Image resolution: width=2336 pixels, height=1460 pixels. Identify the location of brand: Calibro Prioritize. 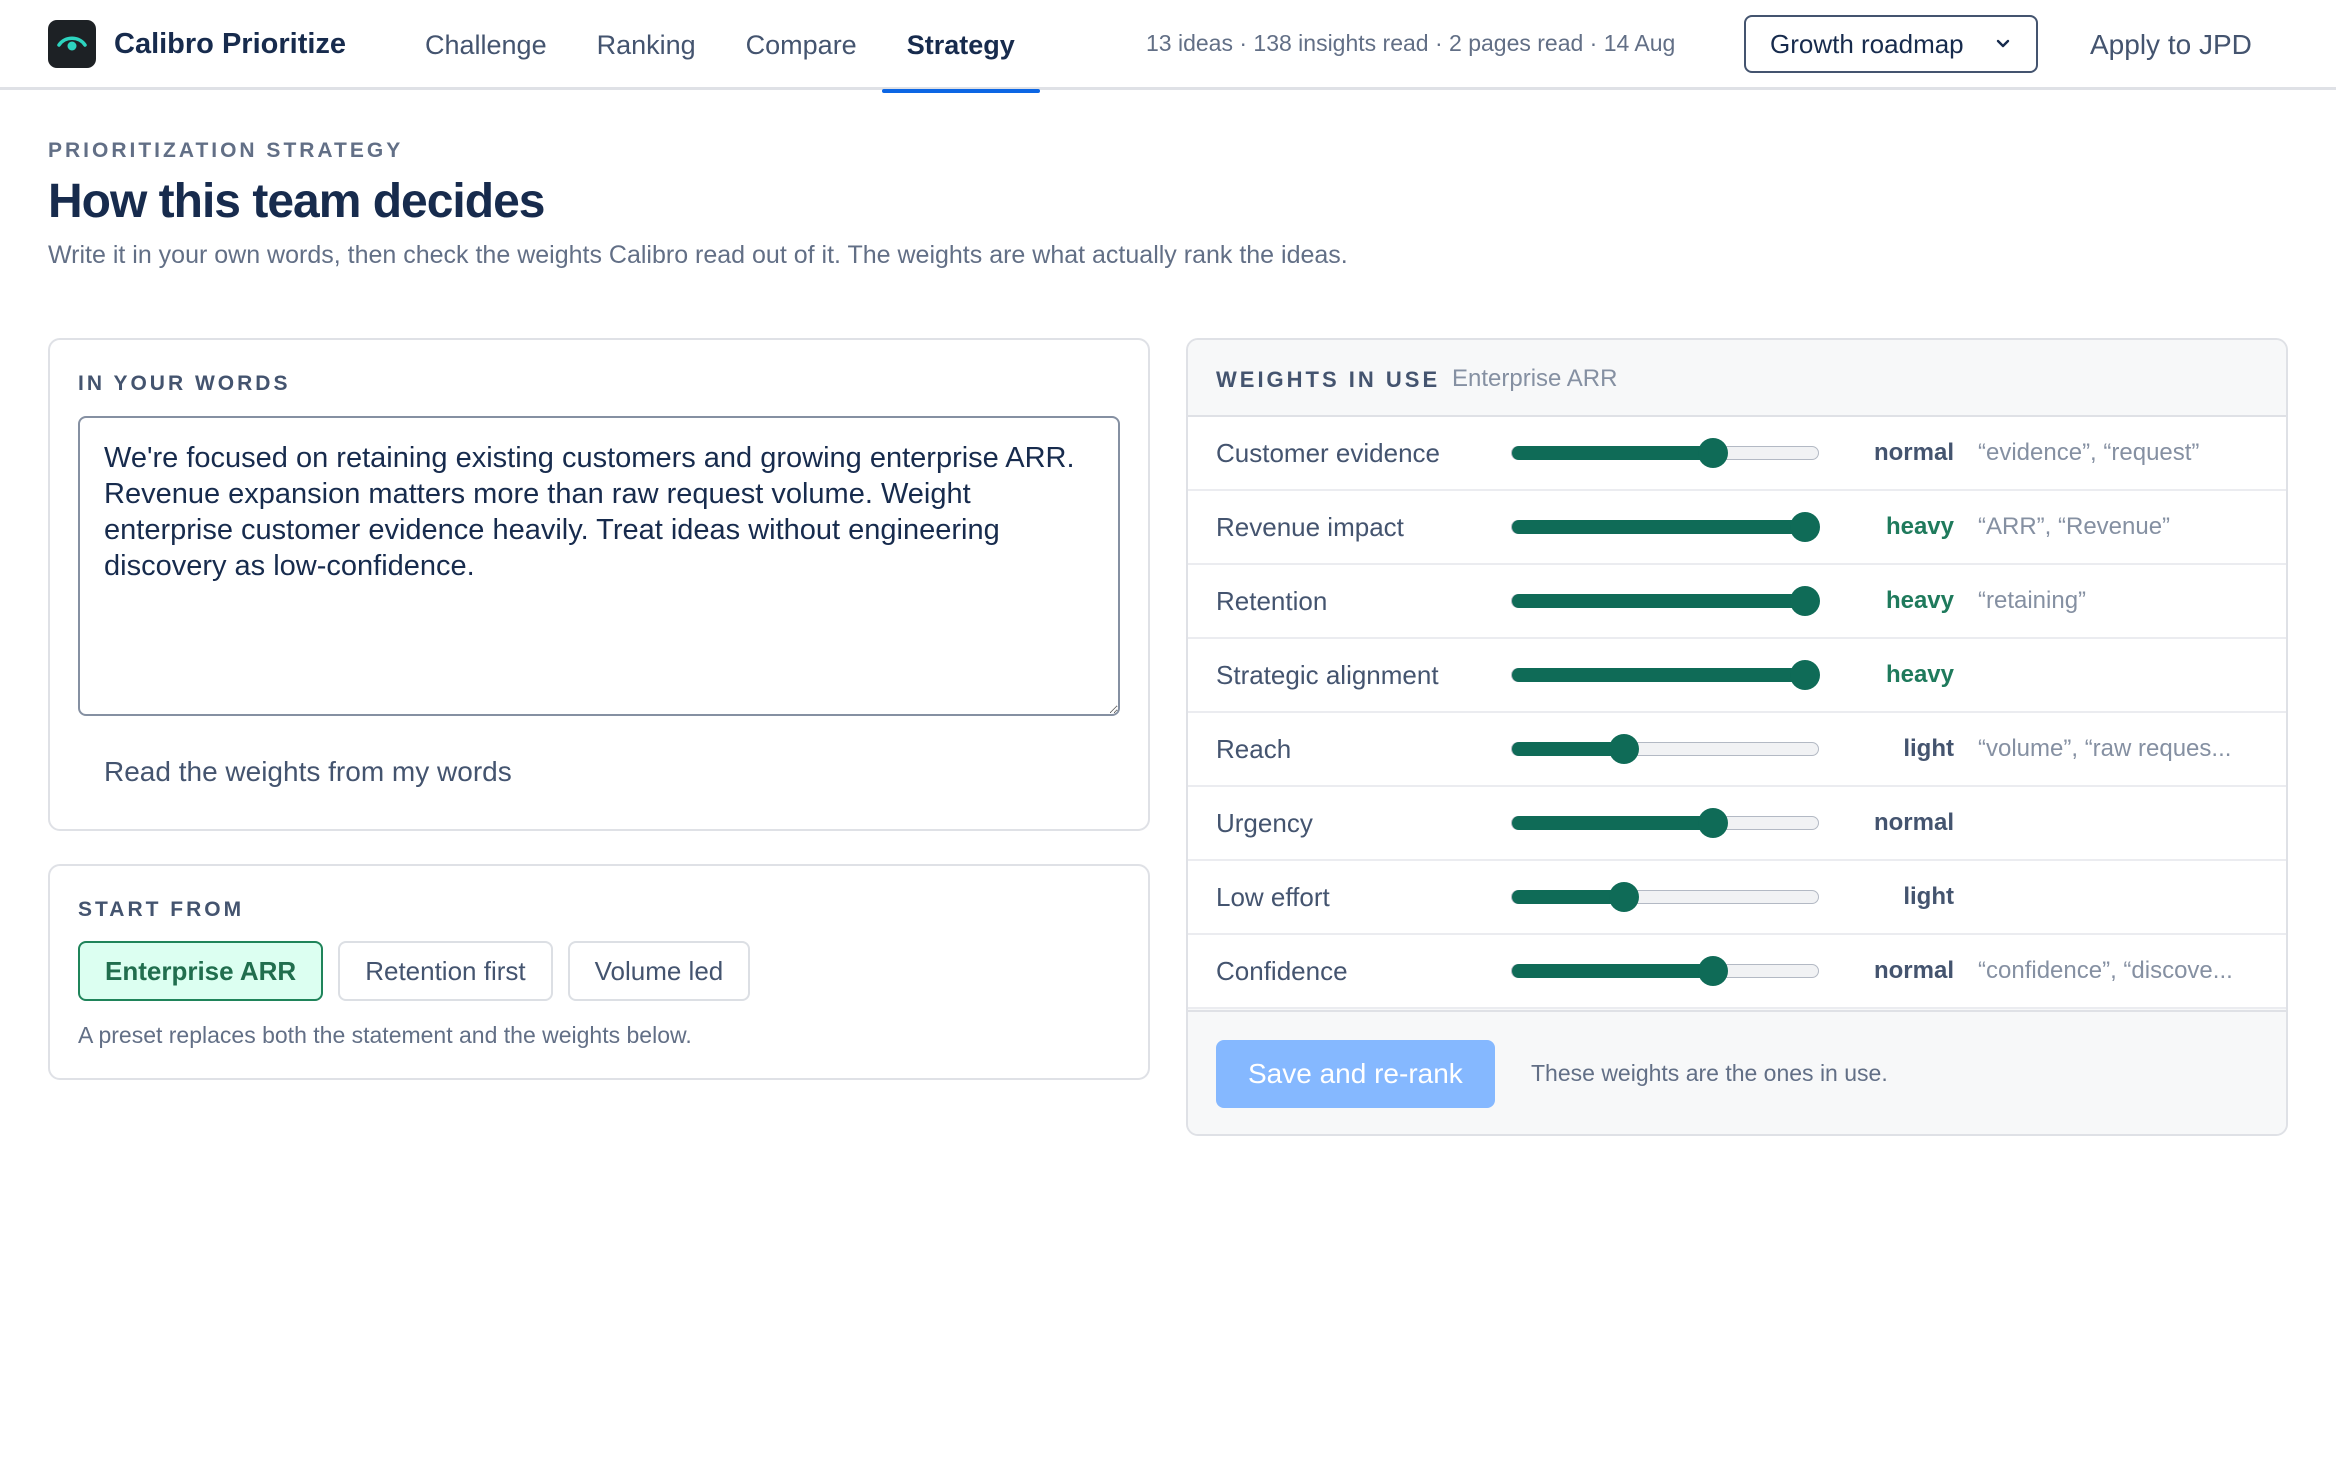
(197, 44).